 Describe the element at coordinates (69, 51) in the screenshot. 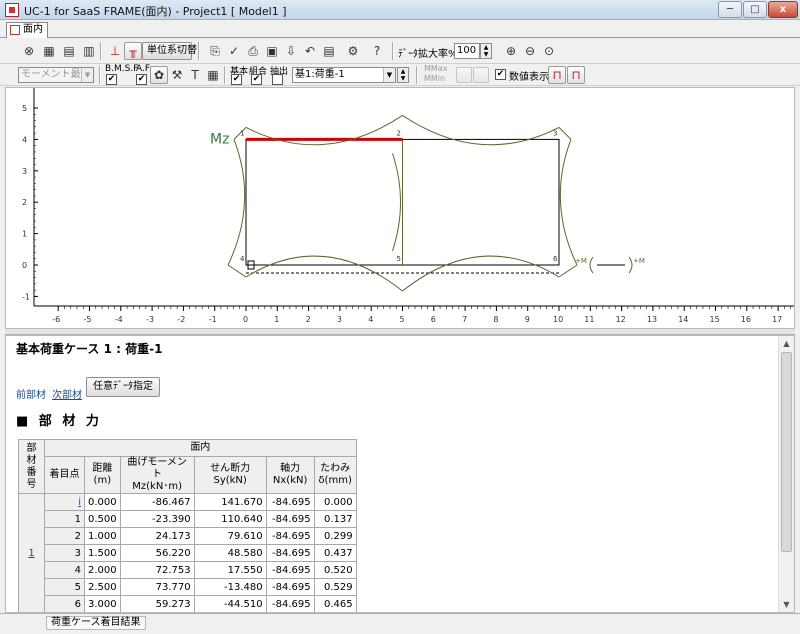

I see `table-icon: ▤` at that location.